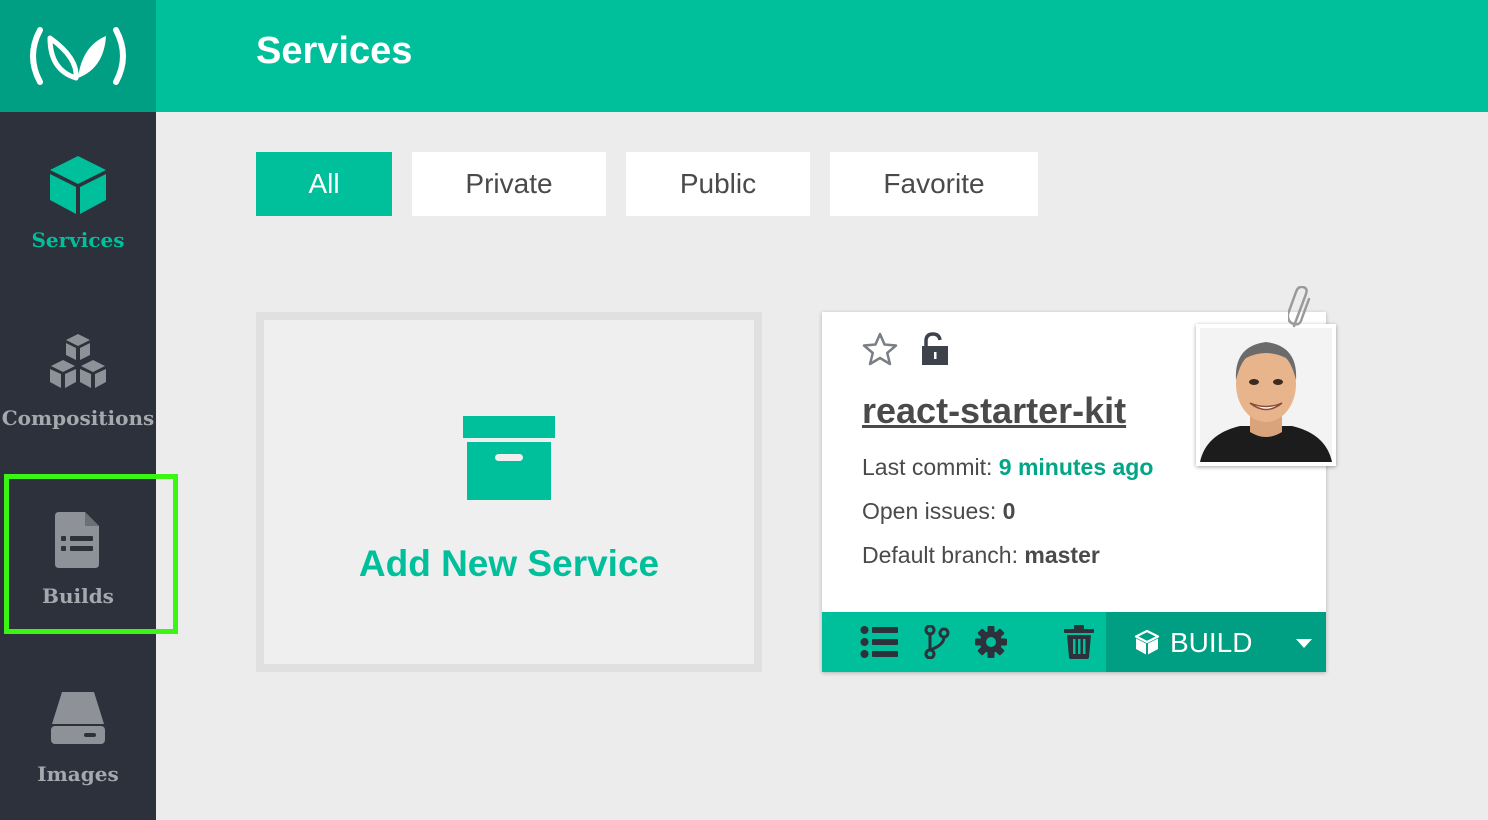 Image resolution: width=1488 pixels, height=820 pixels. Describe the element at coordinates (930, 467) in the screenshot. I see `last-commit-label: Last commit:` at that location.